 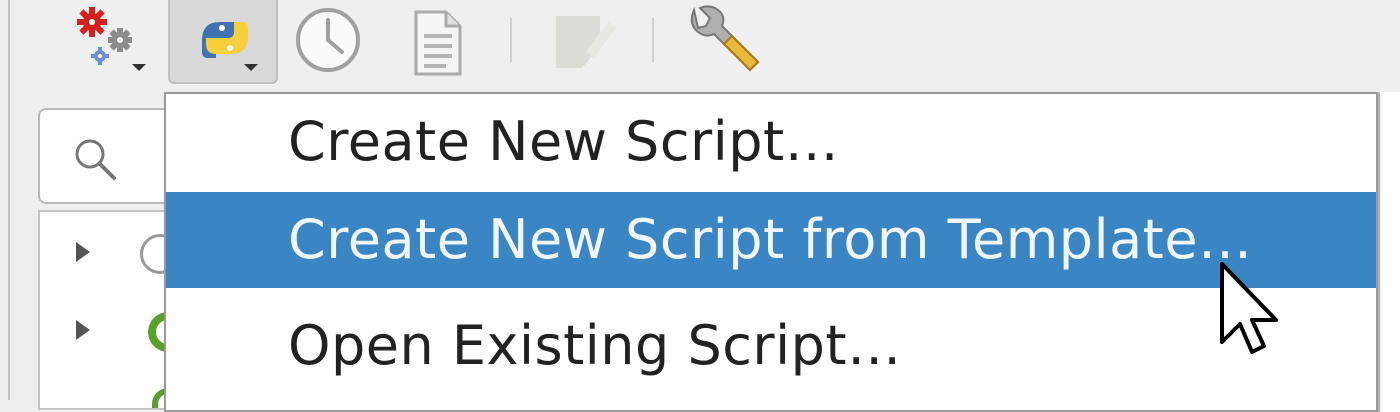 What do you see at coordinates (1249, 308) in the screenshot?
I see `mouse-cursor-icon` at bounding box center [1249, 308].